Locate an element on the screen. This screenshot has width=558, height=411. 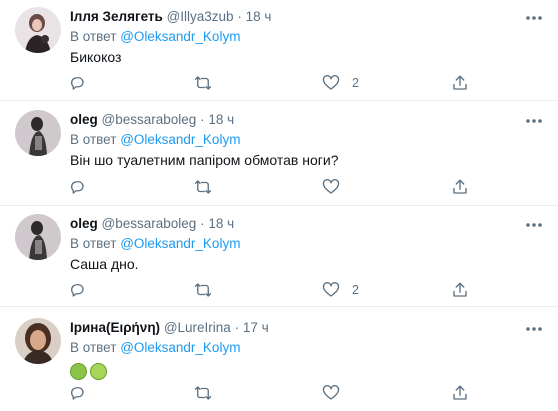
timestamp: 17 ч is located at coordinates (256, 327).